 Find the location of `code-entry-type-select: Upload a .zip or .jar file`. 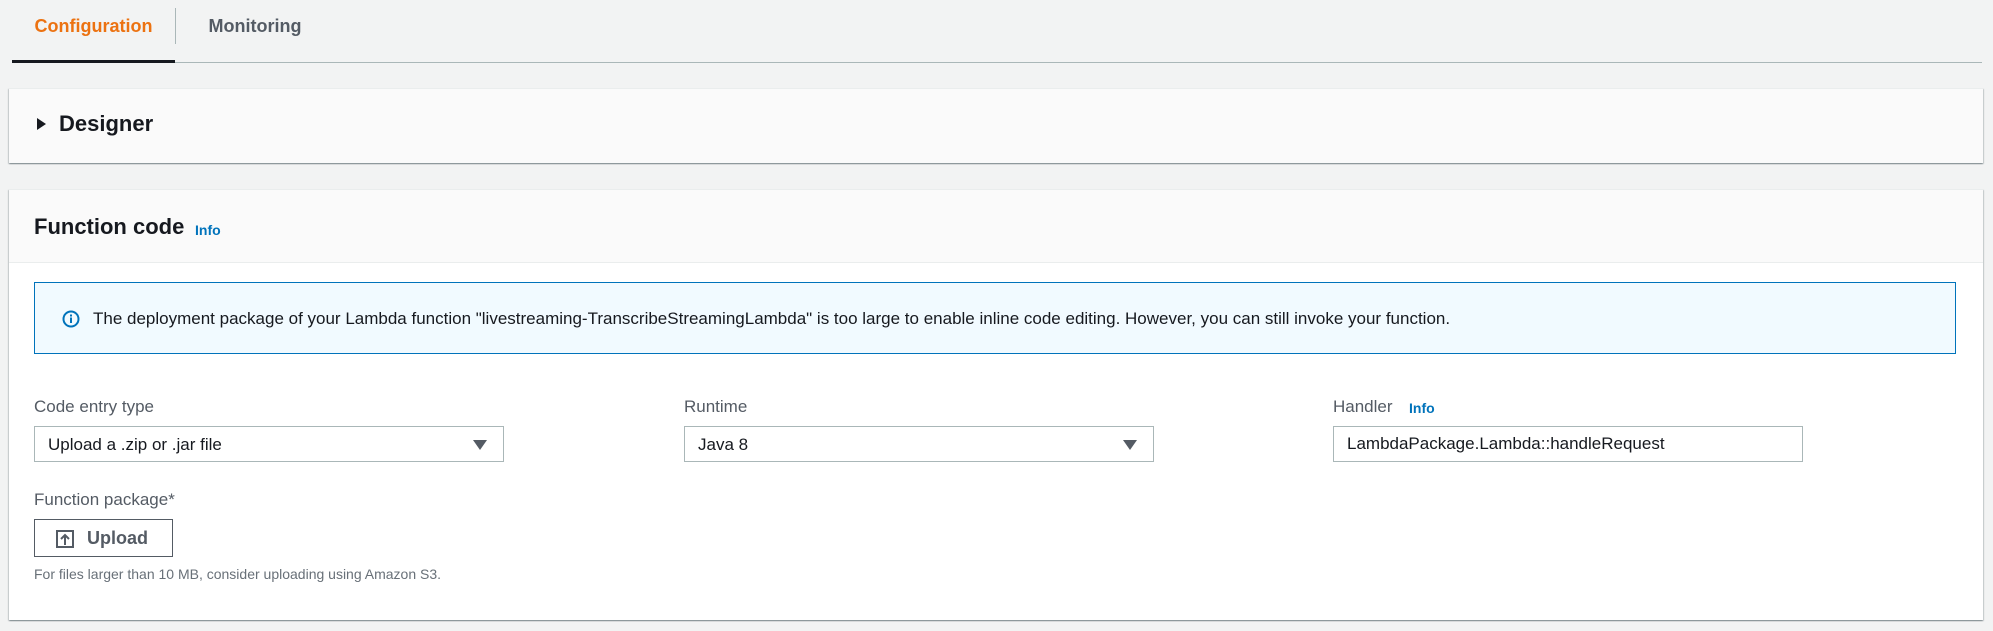

code-entry-type-select: Upload a .zip or .jar file is located at coordinates (269, 444).